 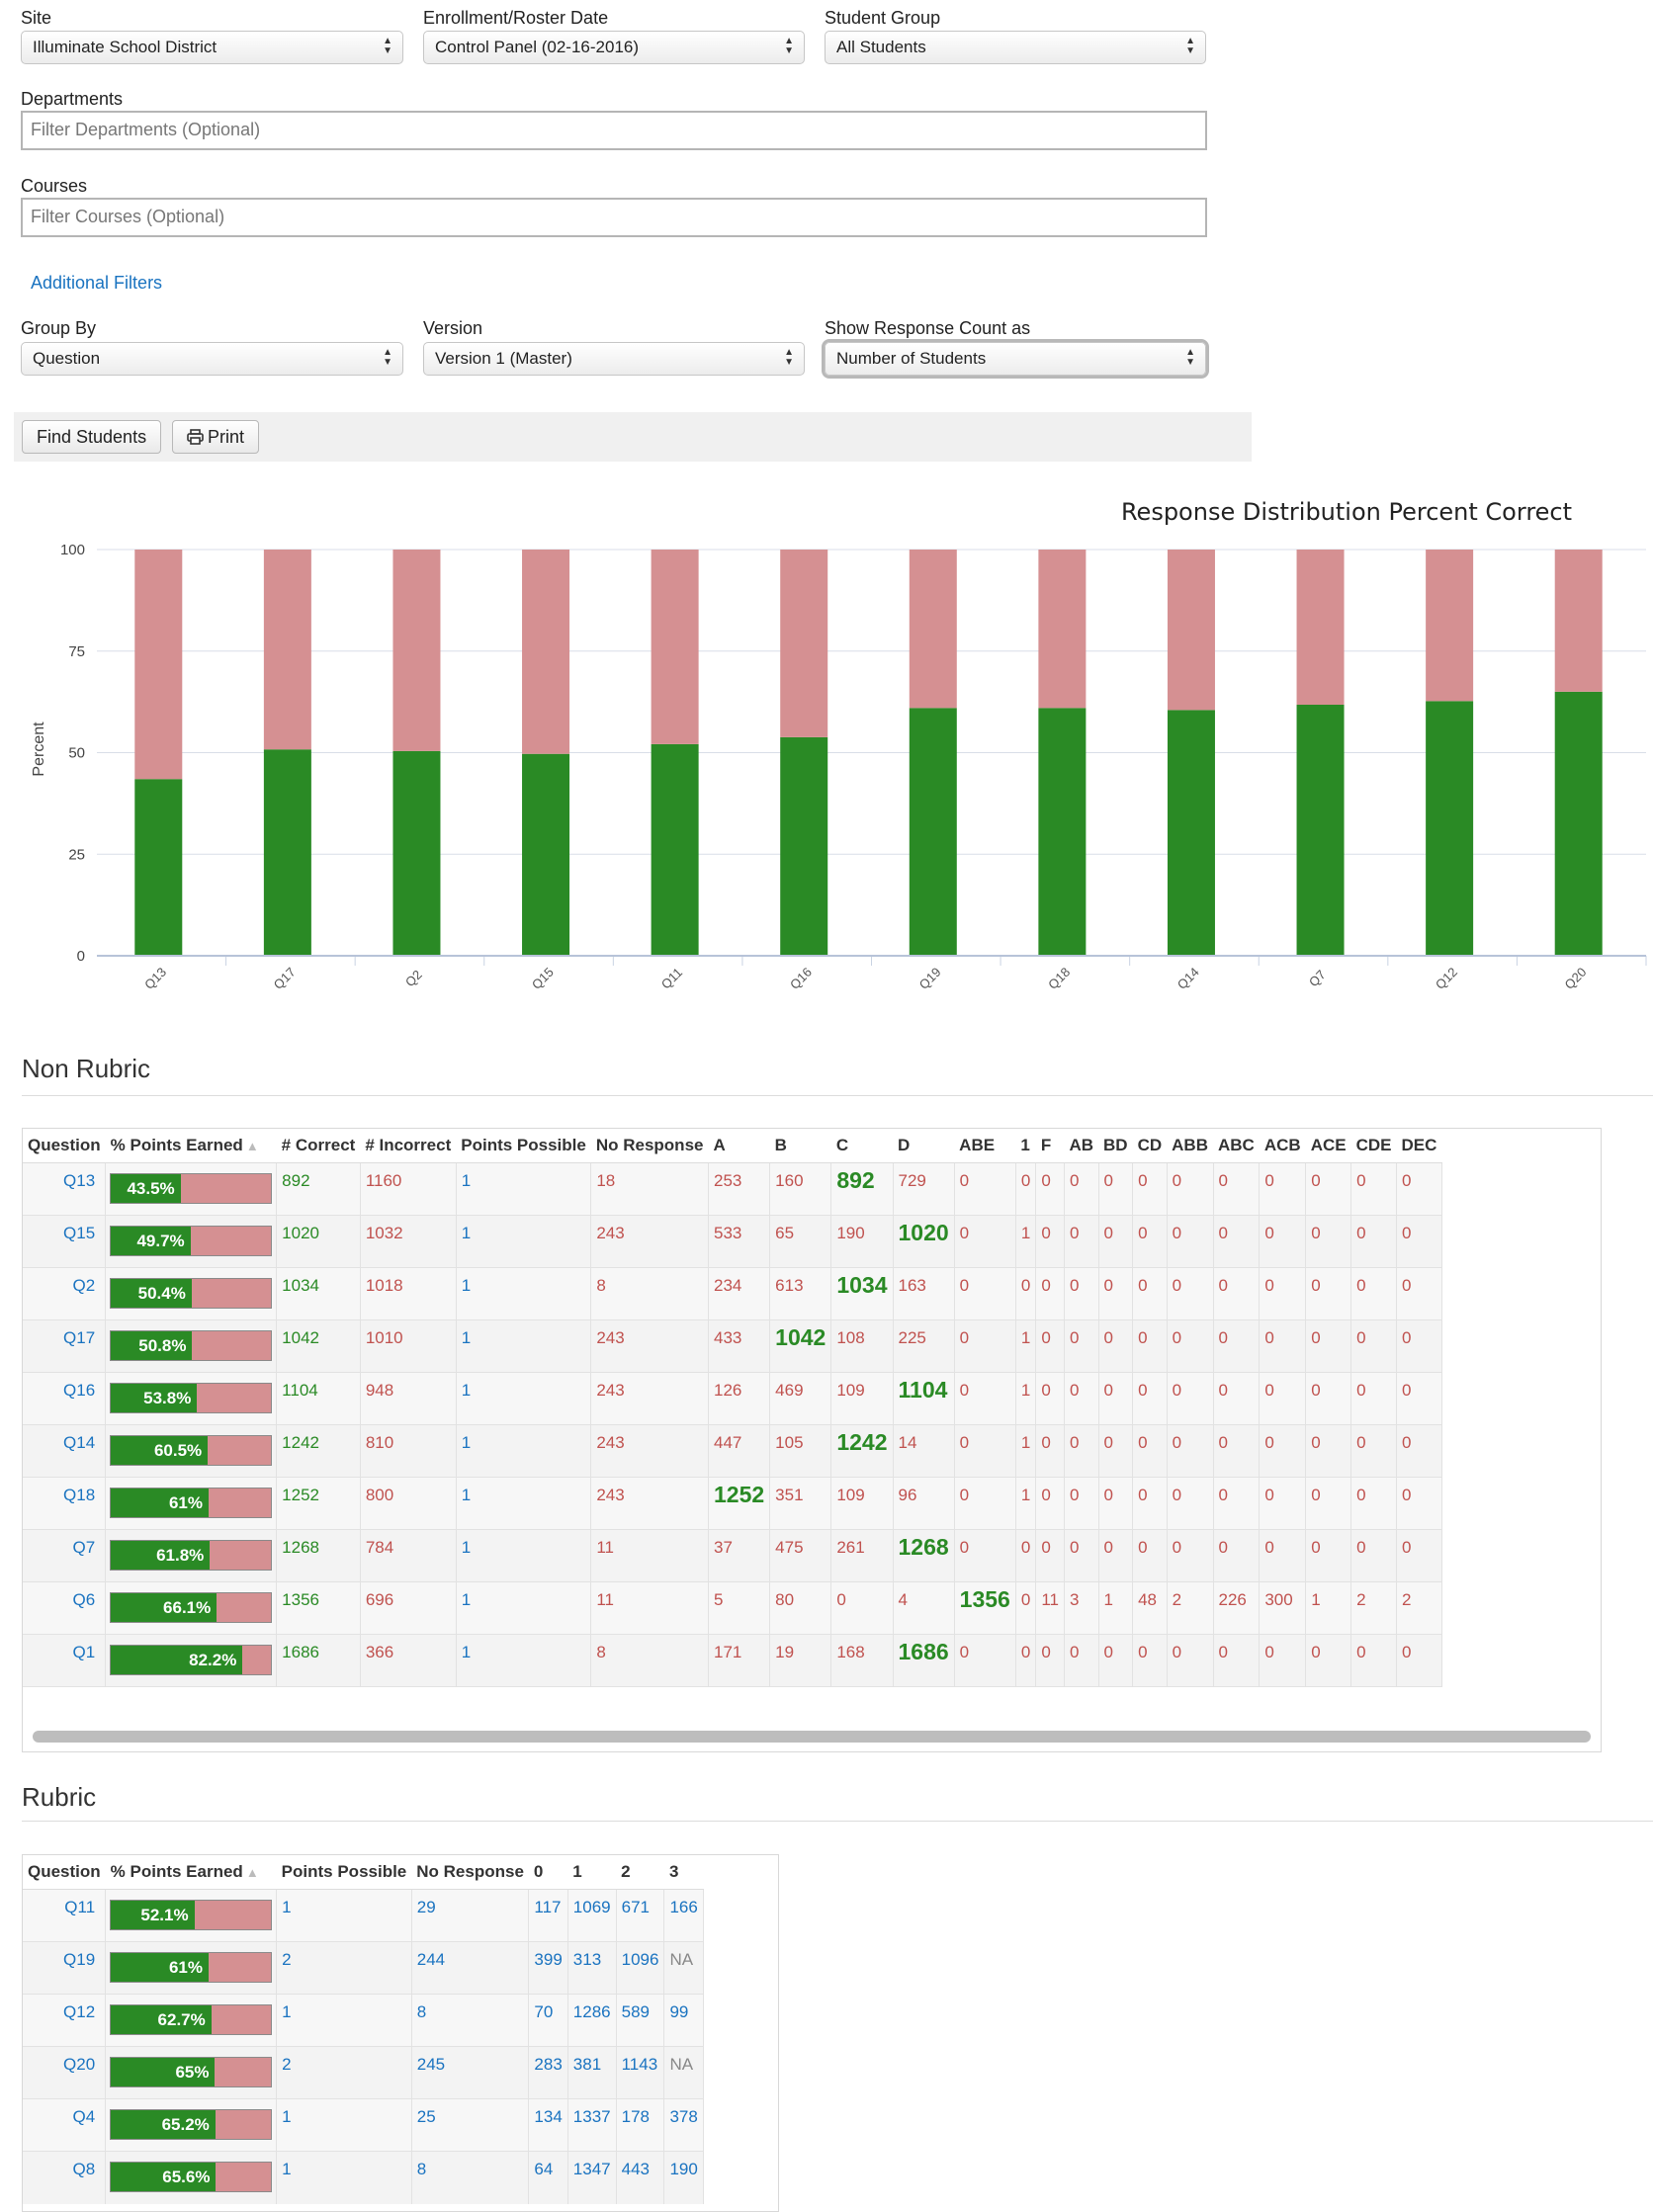 I want to click on column-header: 0, so click(x=548, y=1872).